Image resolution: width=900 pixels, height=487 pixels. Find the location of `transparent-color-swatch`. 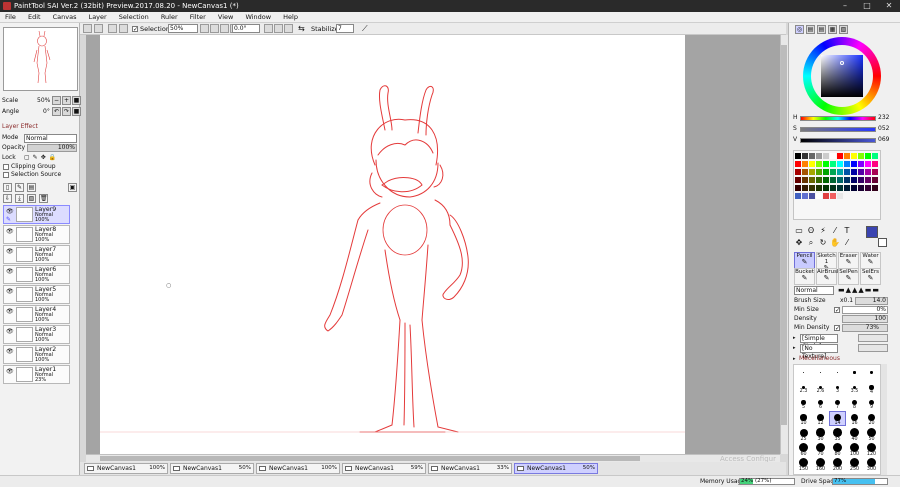

transparent-color-swatch is located at coordinates (882, 242).